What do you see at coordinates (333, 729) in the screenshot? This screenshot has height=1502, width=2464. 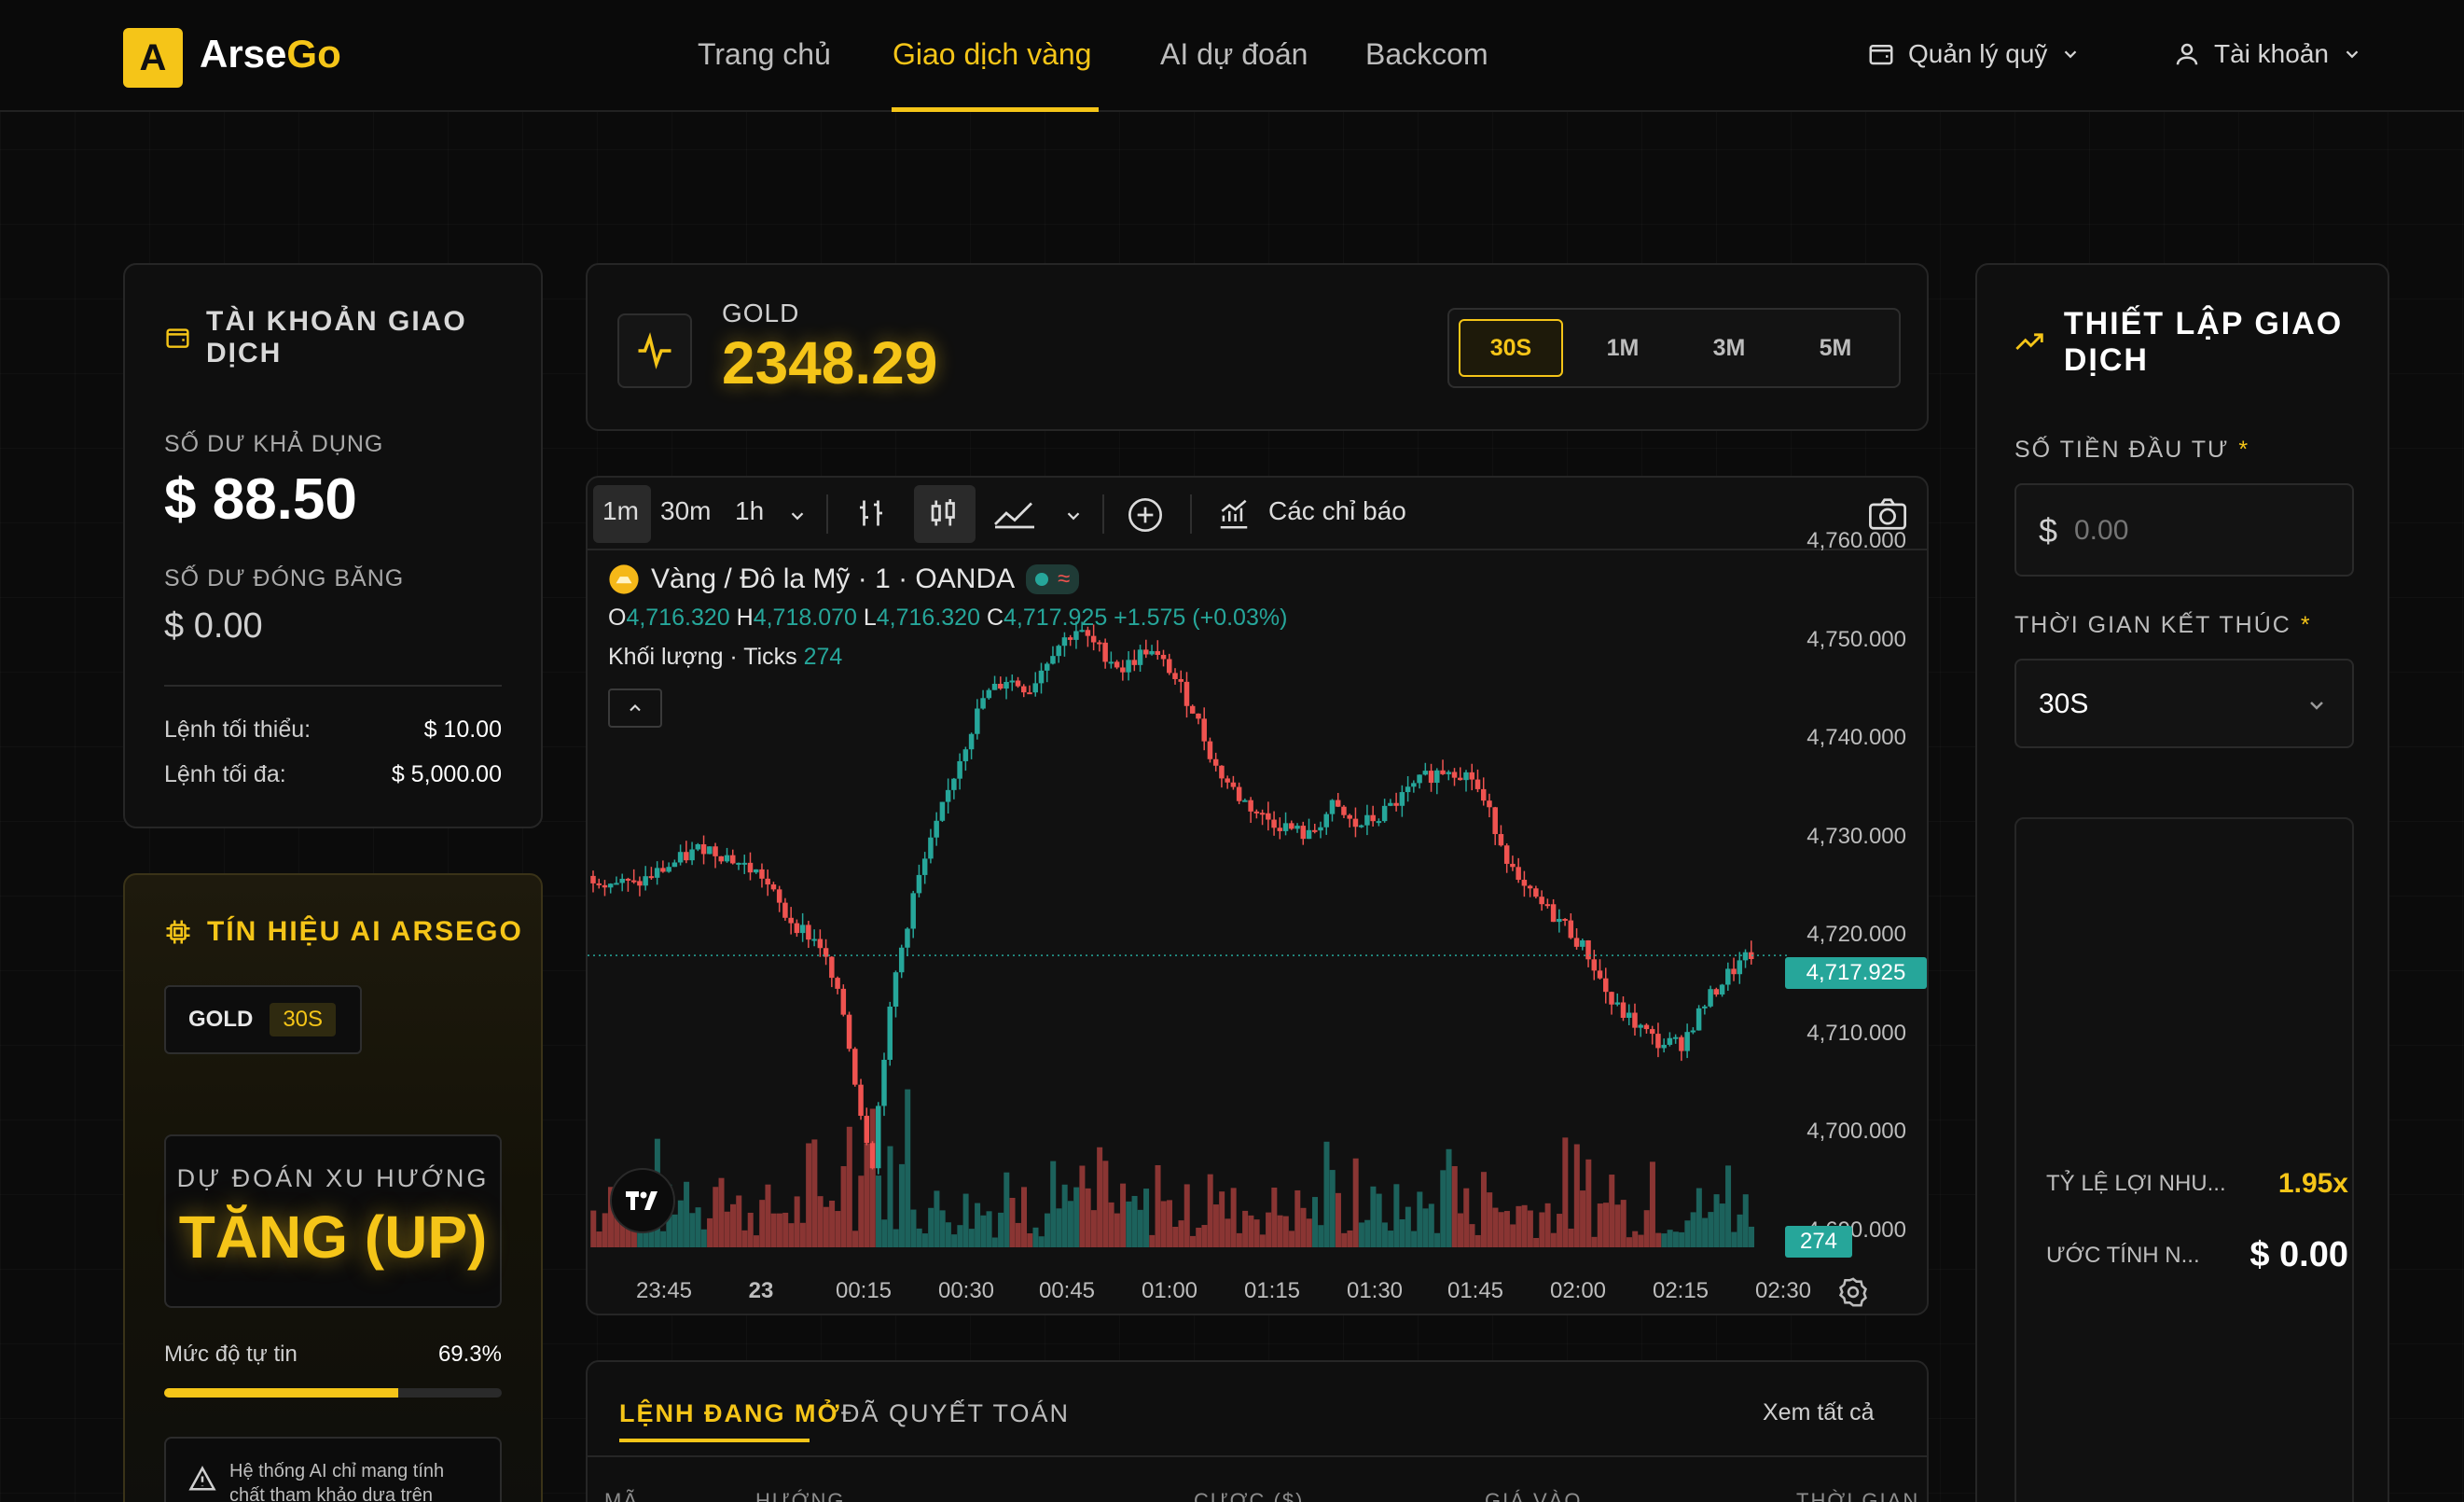 I see `min-order-row: Lệnh tối thiểu: $ 10.00` at bounding box center [333, 729].